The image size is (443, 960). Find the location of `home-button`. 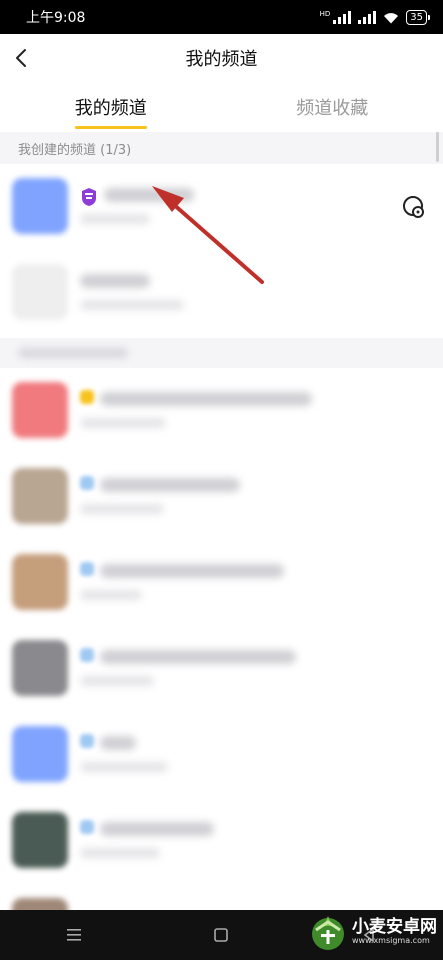

home-button is located at coordinates (221, 935).